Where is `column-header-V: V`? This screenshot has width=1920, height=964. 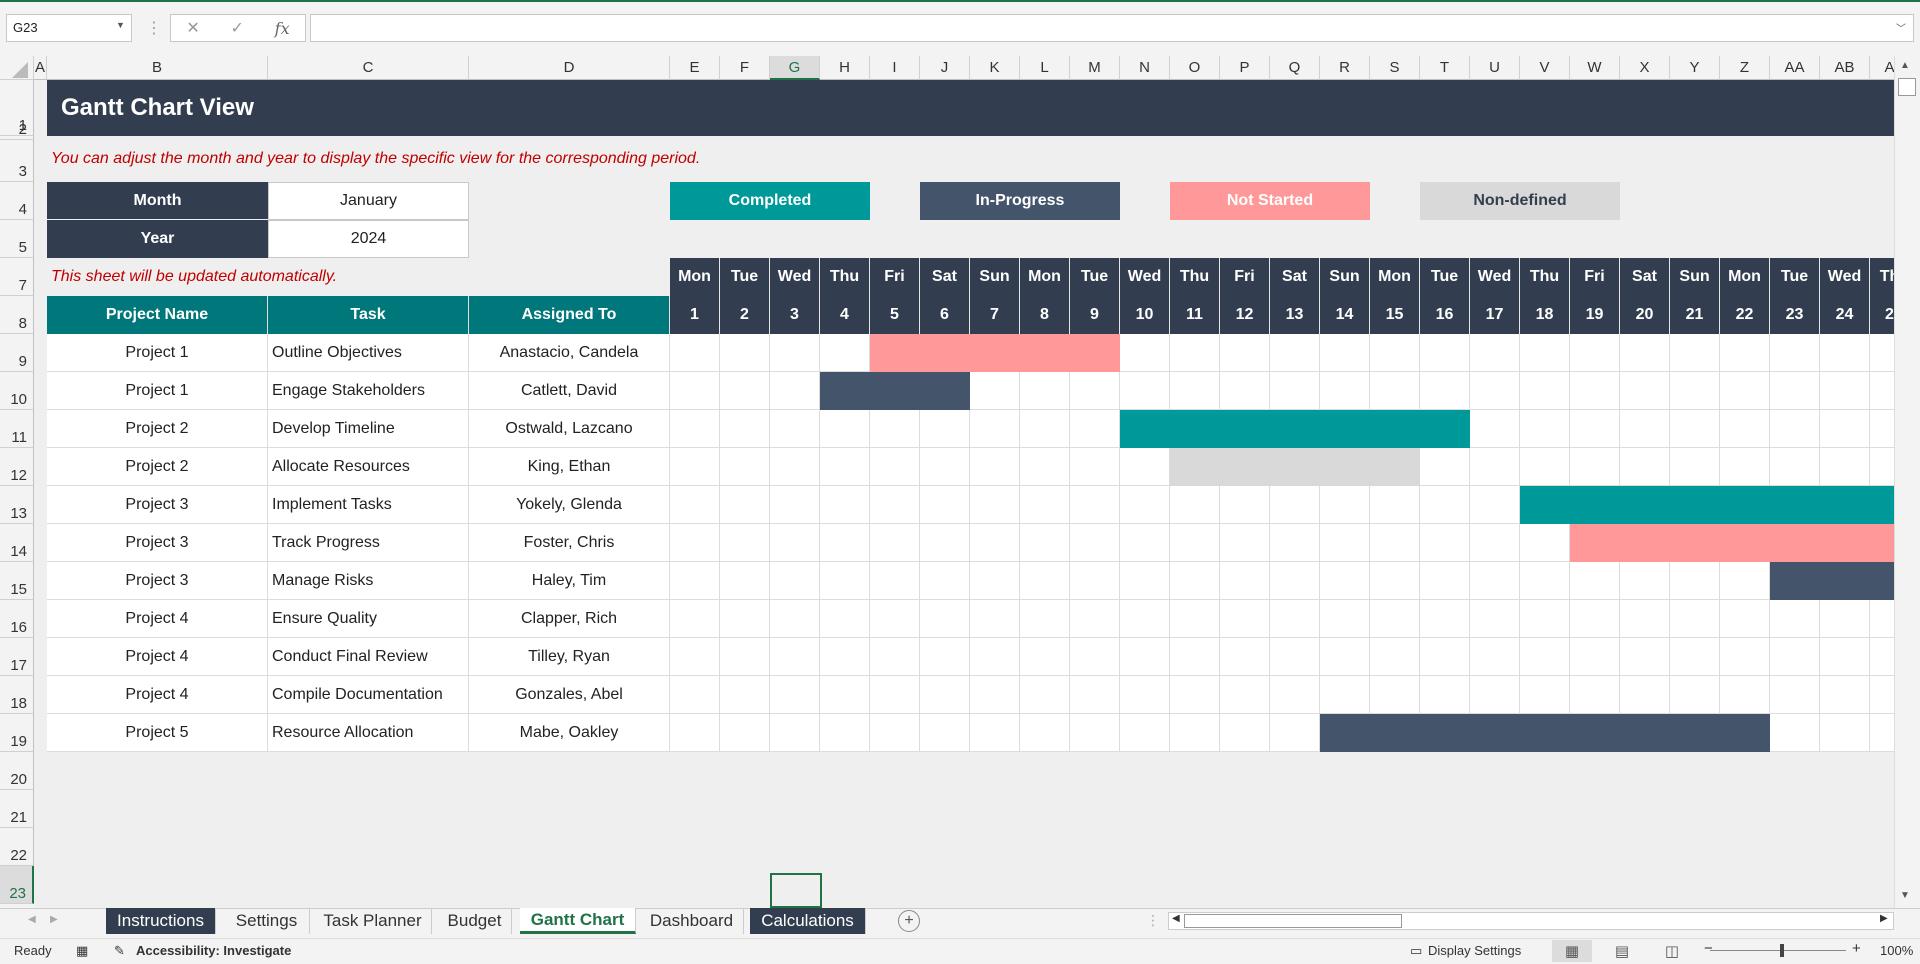
column-header-V: V is located at coordinates (1545, 68).